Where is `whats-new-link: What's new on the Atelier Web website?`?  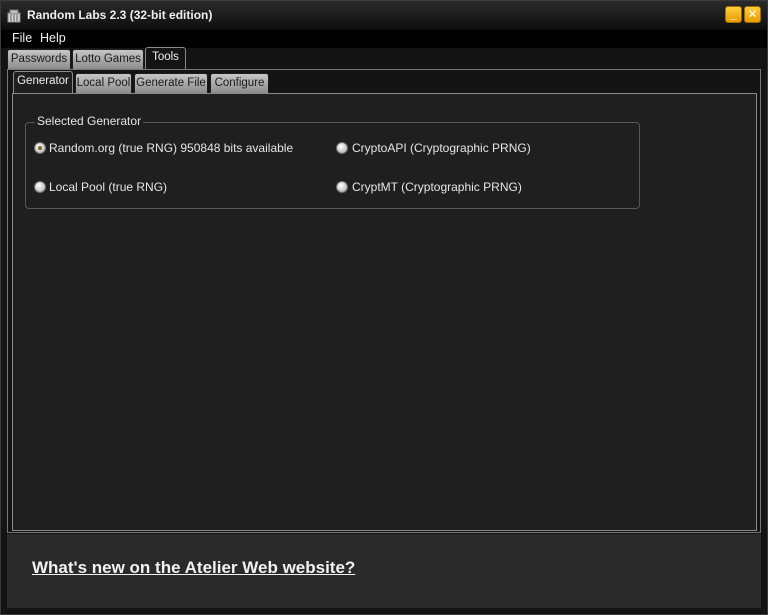
whats-new-link: What's new on the Atelier Web website? is located at coordinates (193, 568).